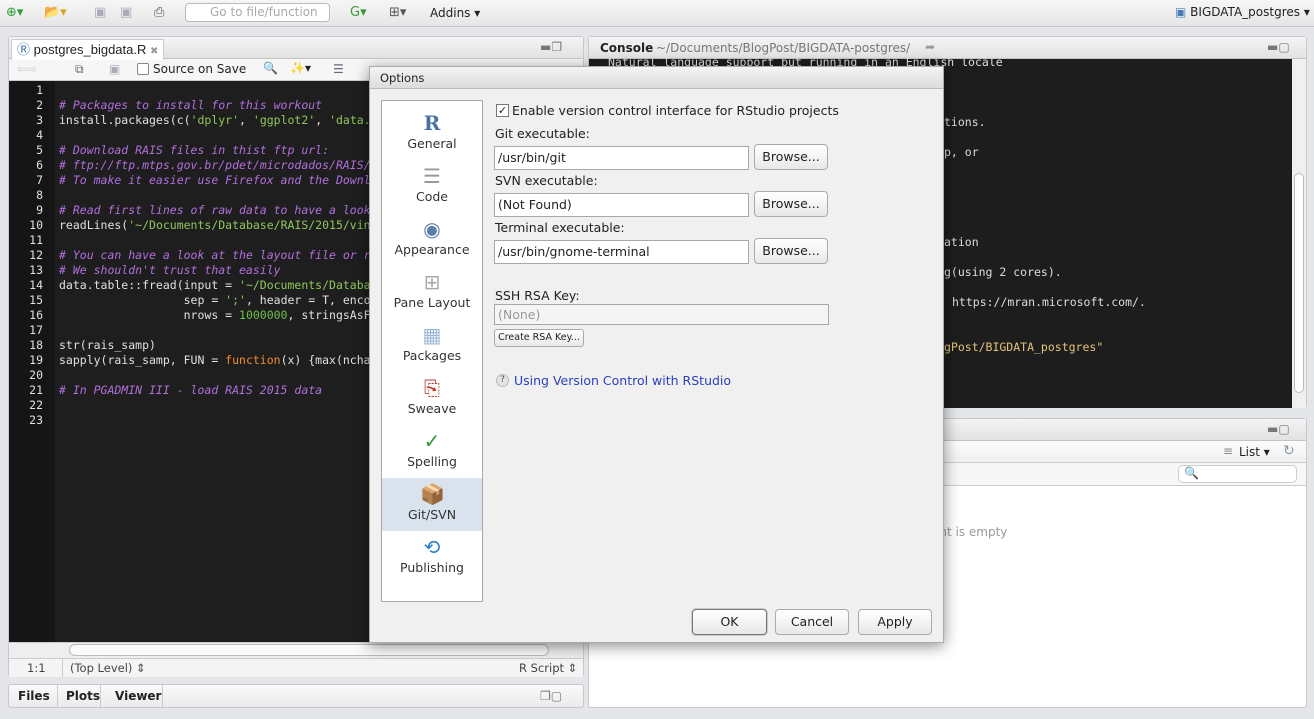  I want to click on workspace-panes-icon: ⊞▾, so click(397, 13).